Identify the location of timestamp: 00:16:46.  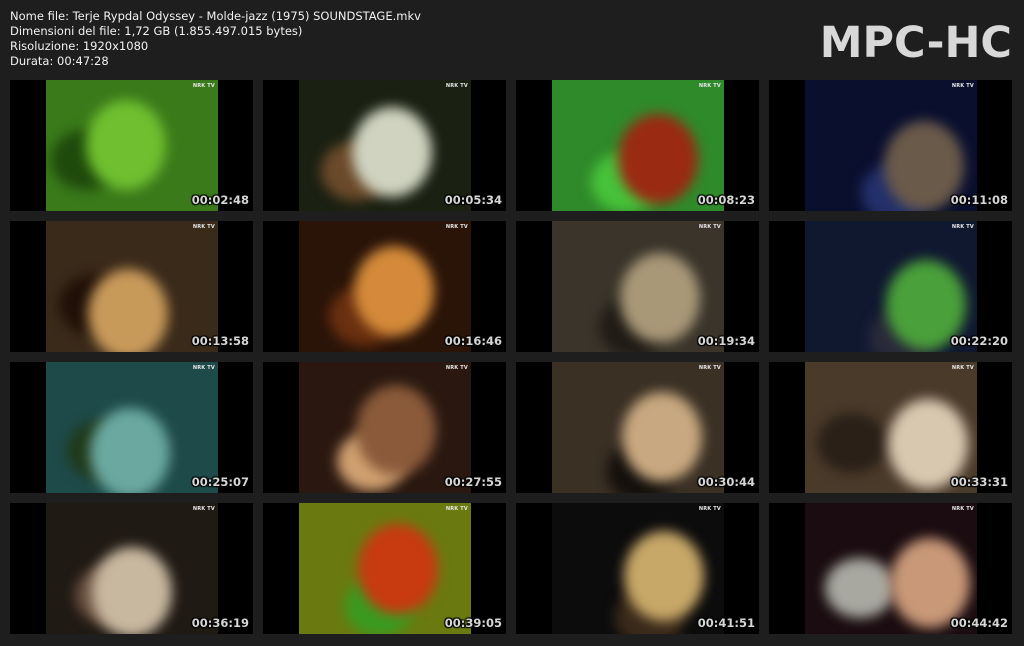
(473, 341).